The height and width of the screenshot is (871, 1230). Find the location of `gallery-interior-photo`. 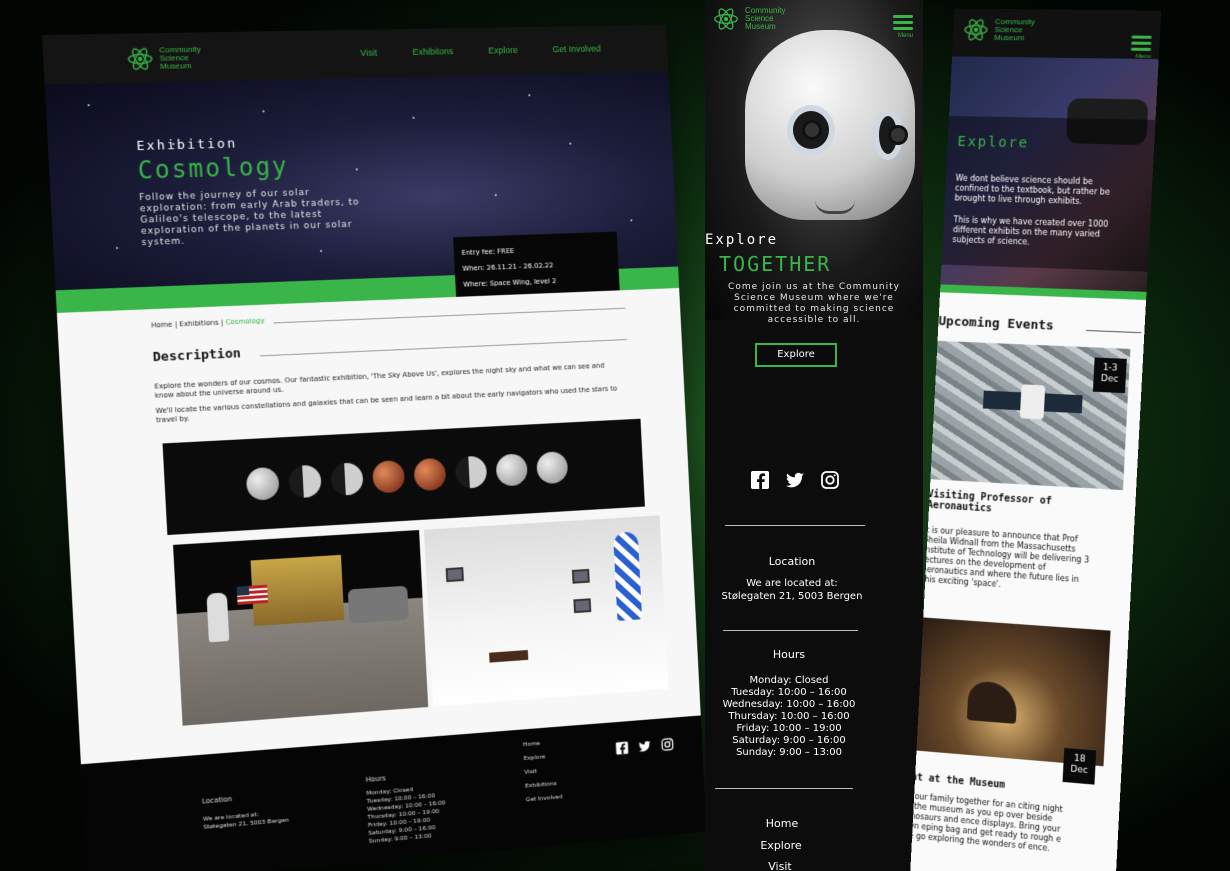

gallery-interior-photo is located at coordinates (546, 611).